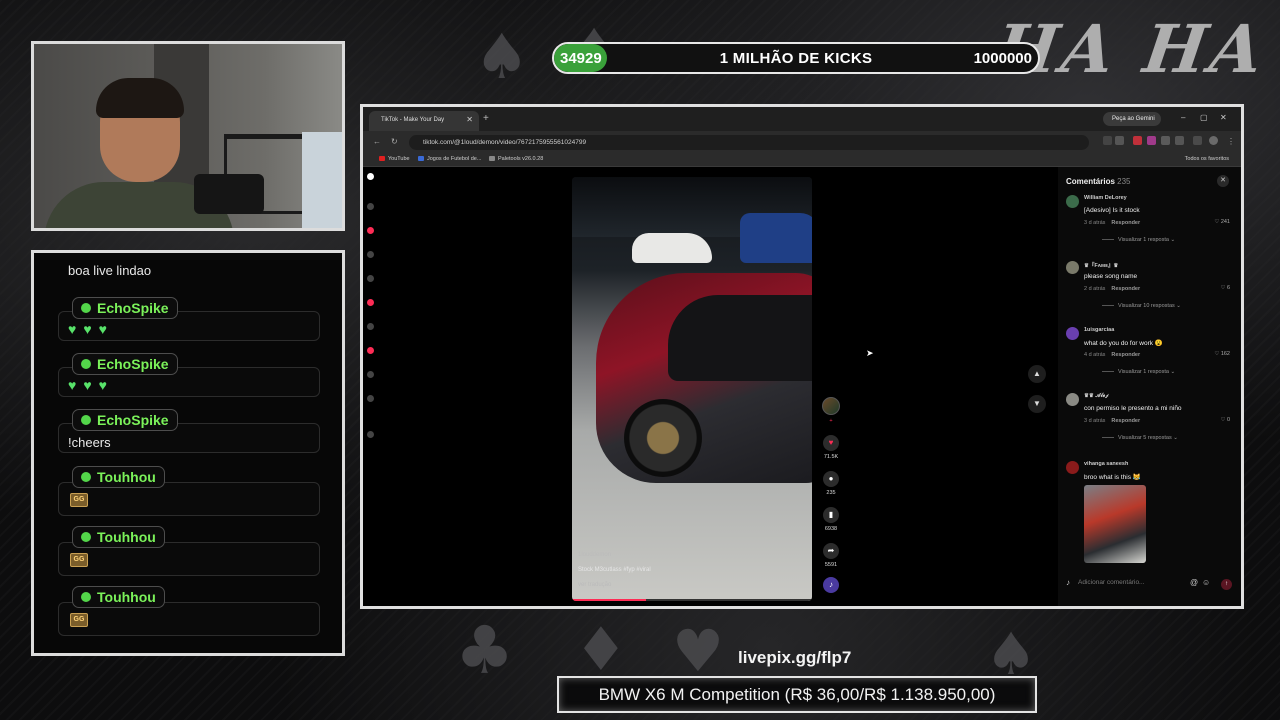 Image resolution: width=1280 pixels, height=720 pixels. What do you see at coordinates (1140, 438) in the screenshot?
I see `view-replies-button: Visualizar 5 respostas ⌄` at bounding box center [1140, 438].